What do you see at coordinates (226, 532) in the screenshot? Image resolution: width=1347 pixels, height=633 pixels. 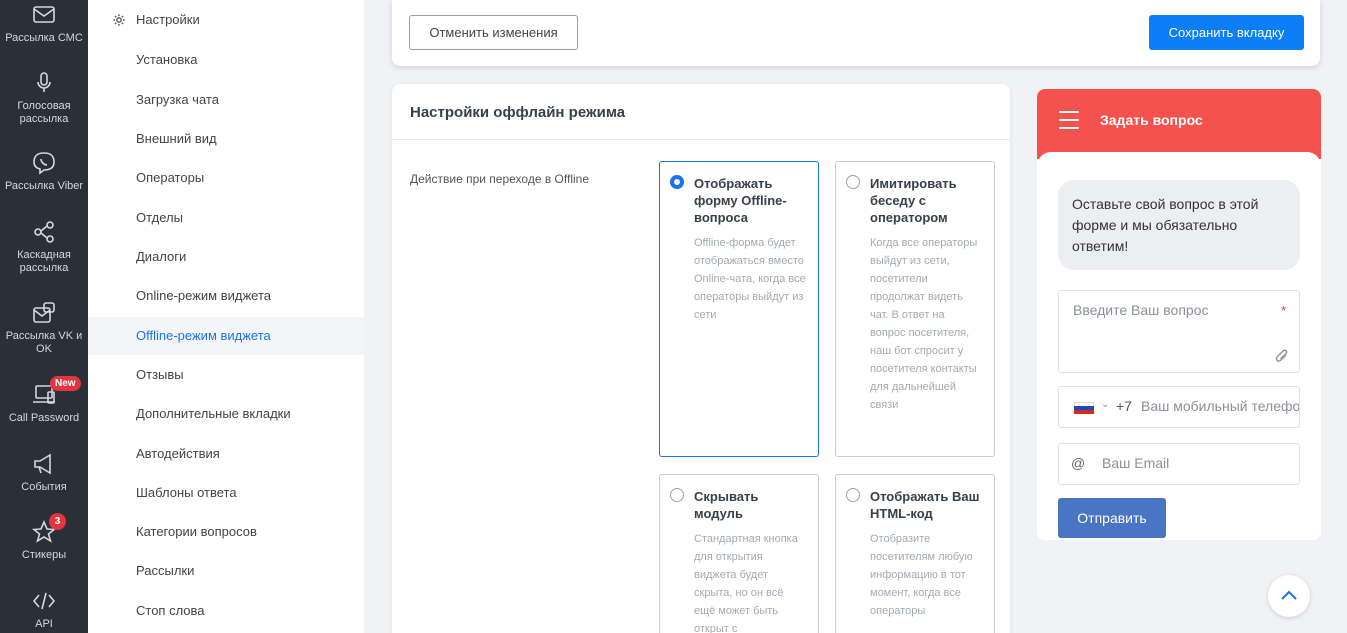 I see `menu-item-question-categories: Категории вопросов` at bounding box center [226, 532].